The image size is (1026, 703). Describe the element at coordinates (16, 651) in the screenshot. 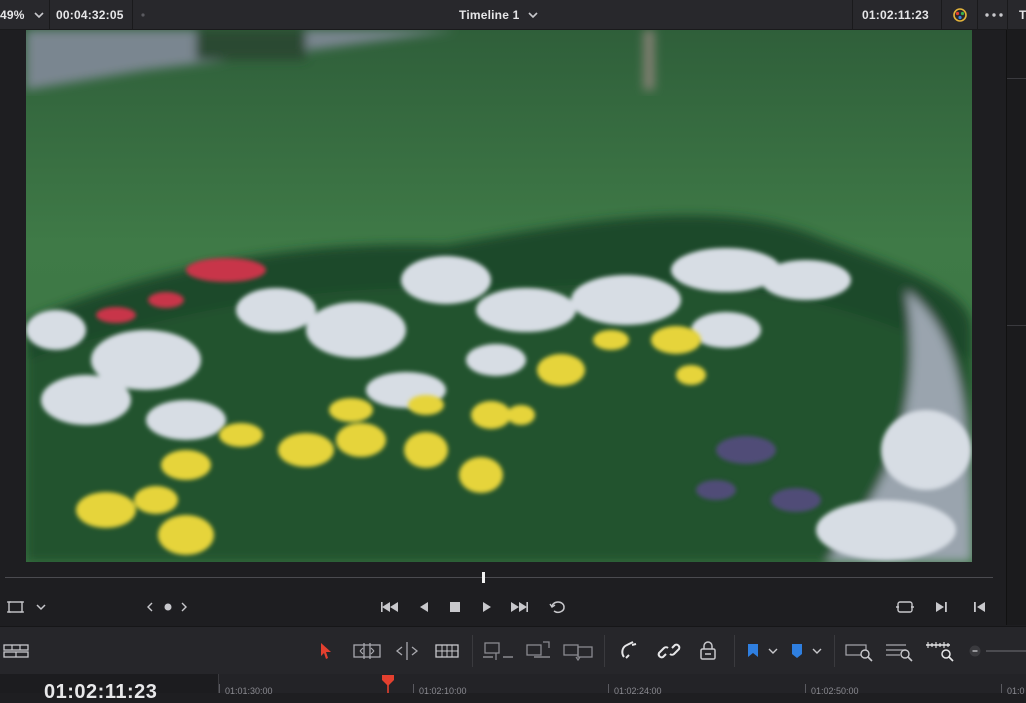

I see `timeline-view-options-icon` at that location.